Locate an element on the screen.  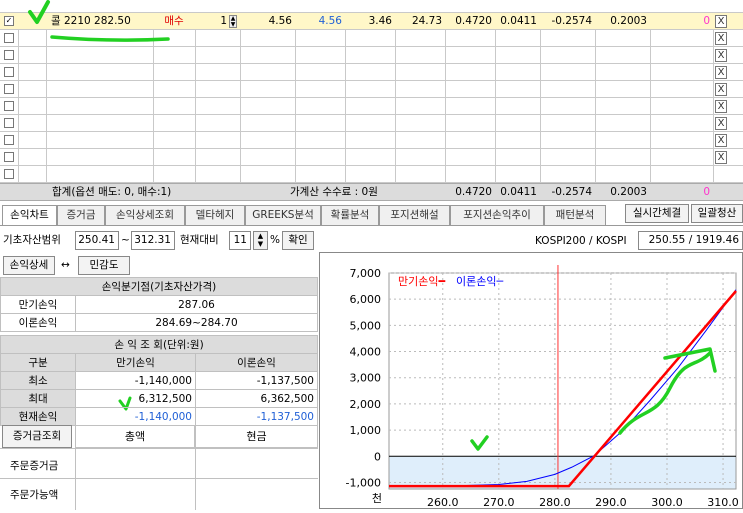
tab-position-trend: 포지션손익추이 is located at coordinates (497, 215).